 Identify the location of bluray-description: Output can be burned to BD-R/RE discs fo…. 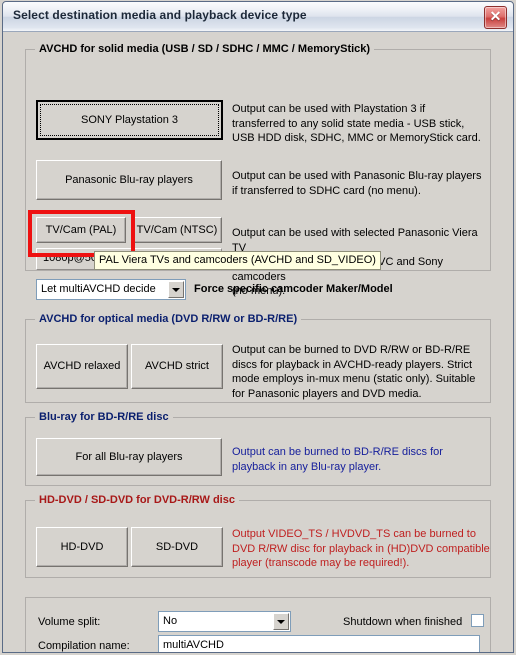
(337, 459).